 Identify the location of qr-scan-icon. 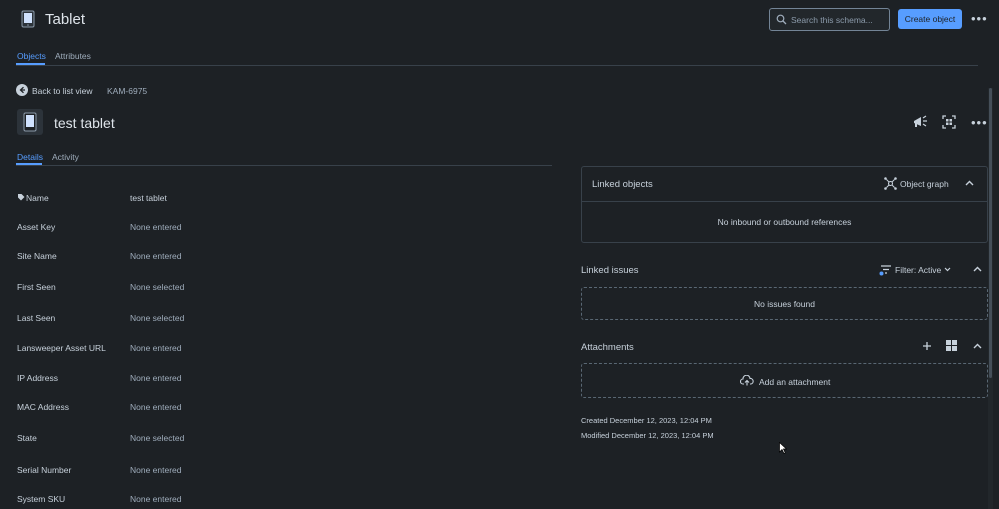
(949, 122).